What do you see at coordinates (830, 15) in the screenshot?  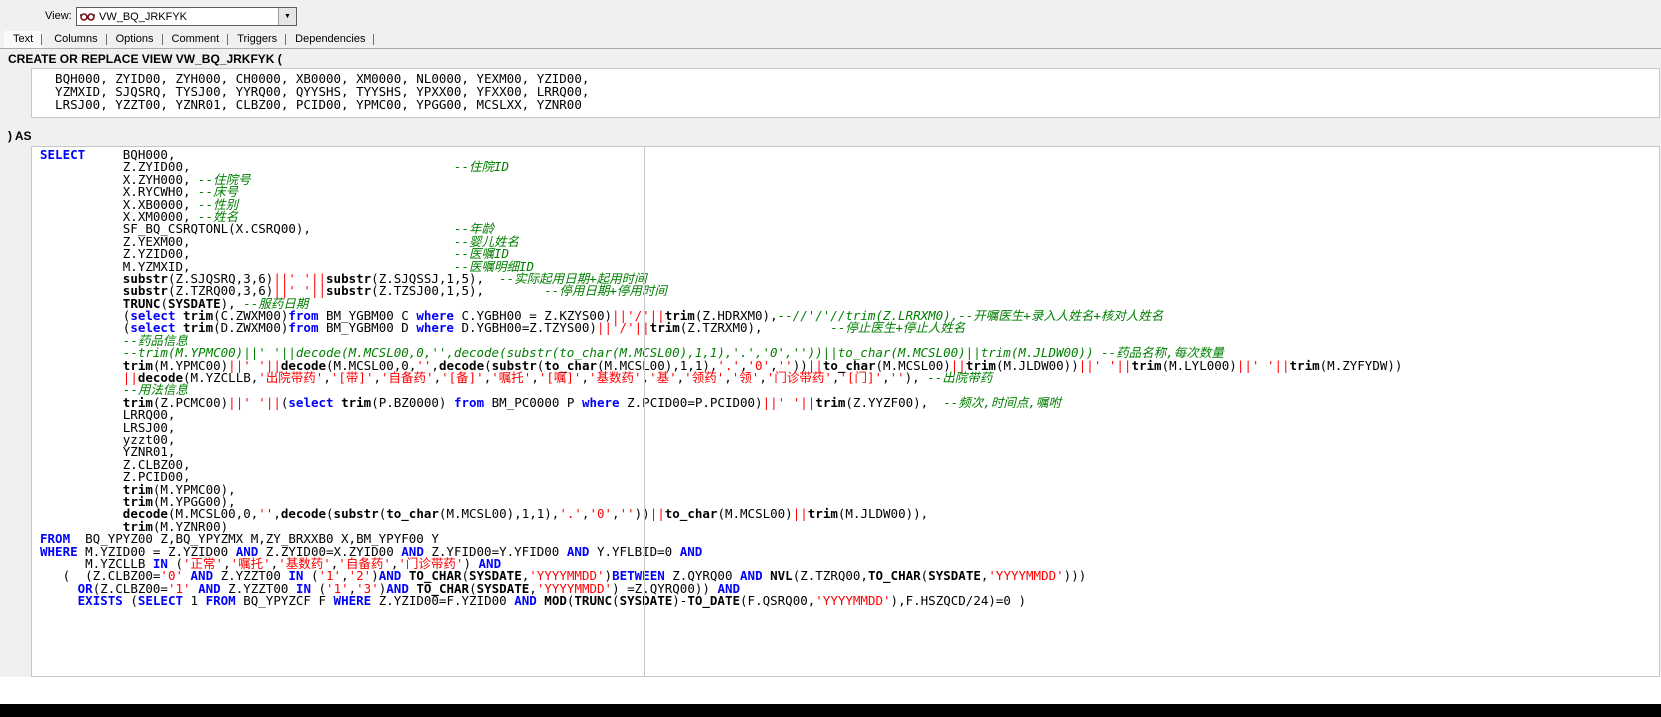 I see `toolbar: View: VW_BQ_JRKFYK ▼` at bounding box center [830, 15].